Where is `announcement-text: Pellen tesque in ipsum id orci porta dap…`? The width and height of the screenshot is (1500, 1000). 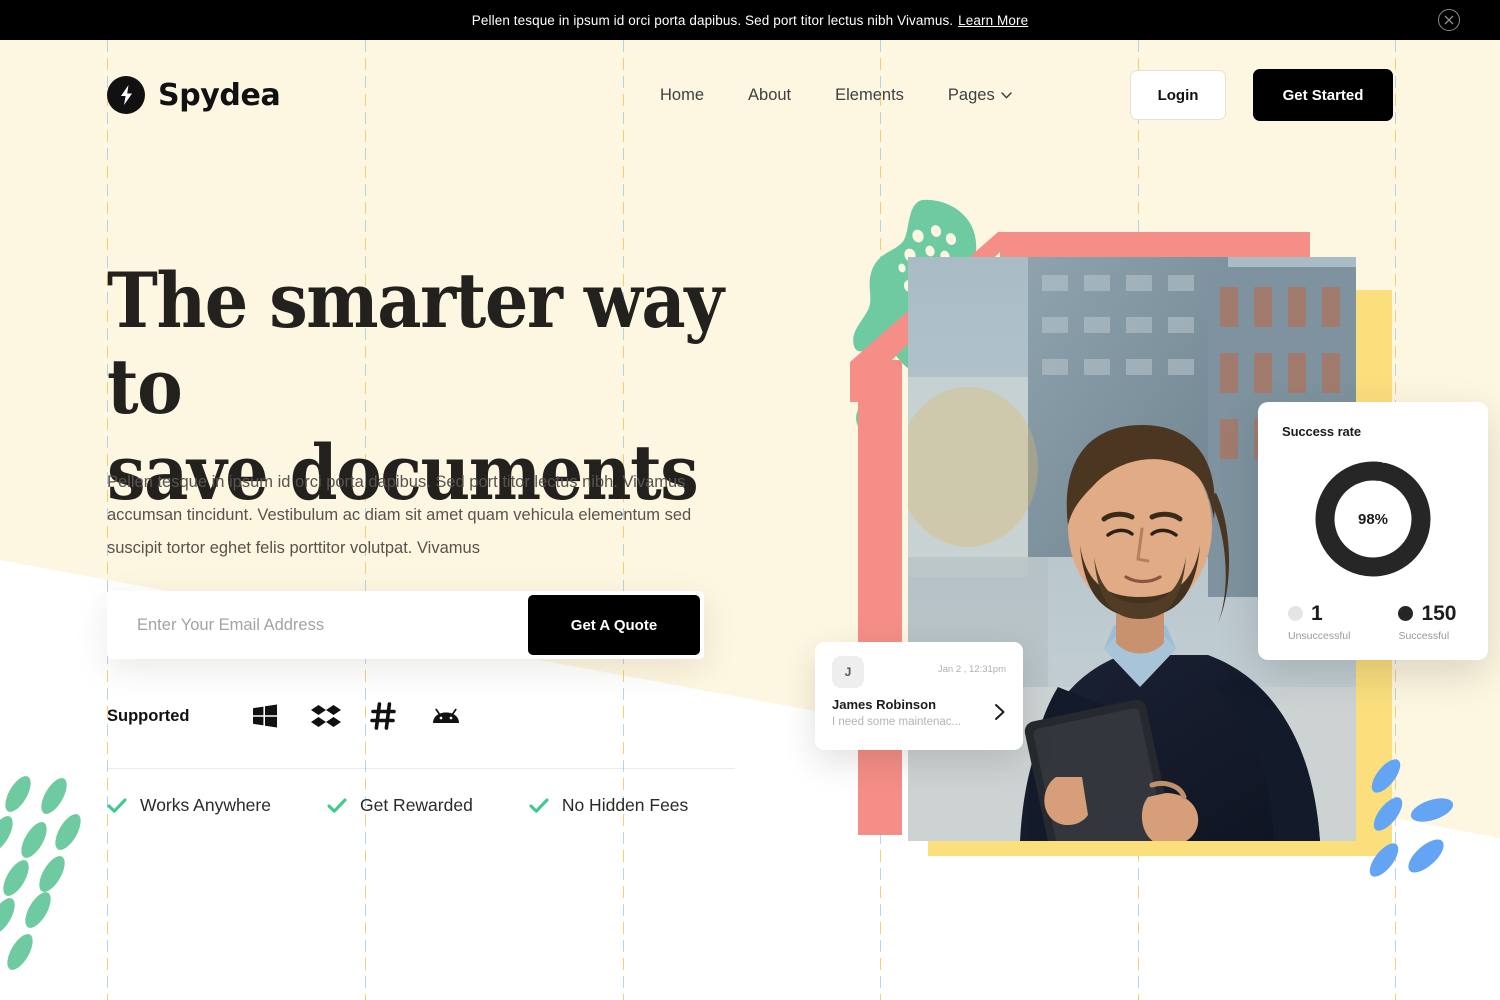 announcement-text: Pellen tesque in ipsum id orci porta dap… is located at coordinates (712, 20).